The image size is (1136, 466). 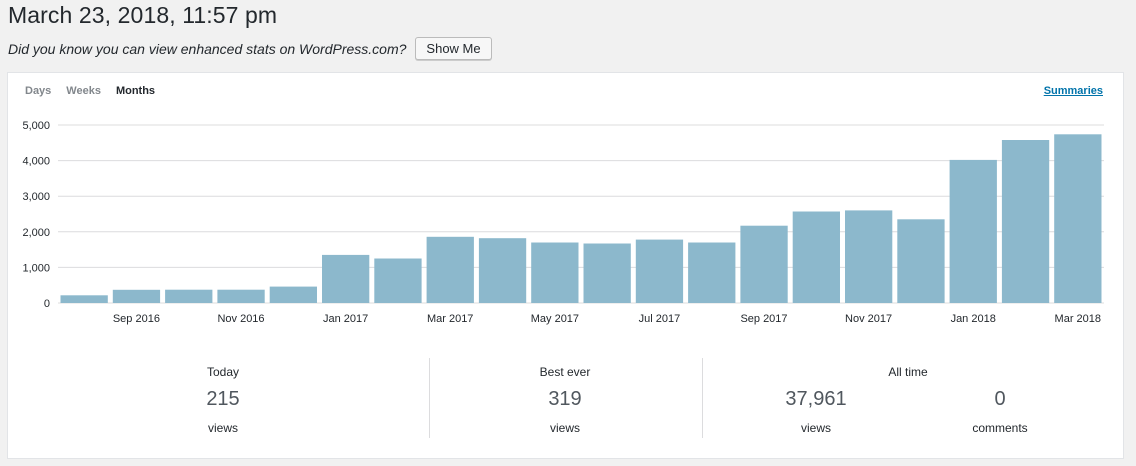 What do you see at coordinates (36, 197) in the screenshot?
I see `y-tick-label: 3,000` at bounding box center [36, 197].